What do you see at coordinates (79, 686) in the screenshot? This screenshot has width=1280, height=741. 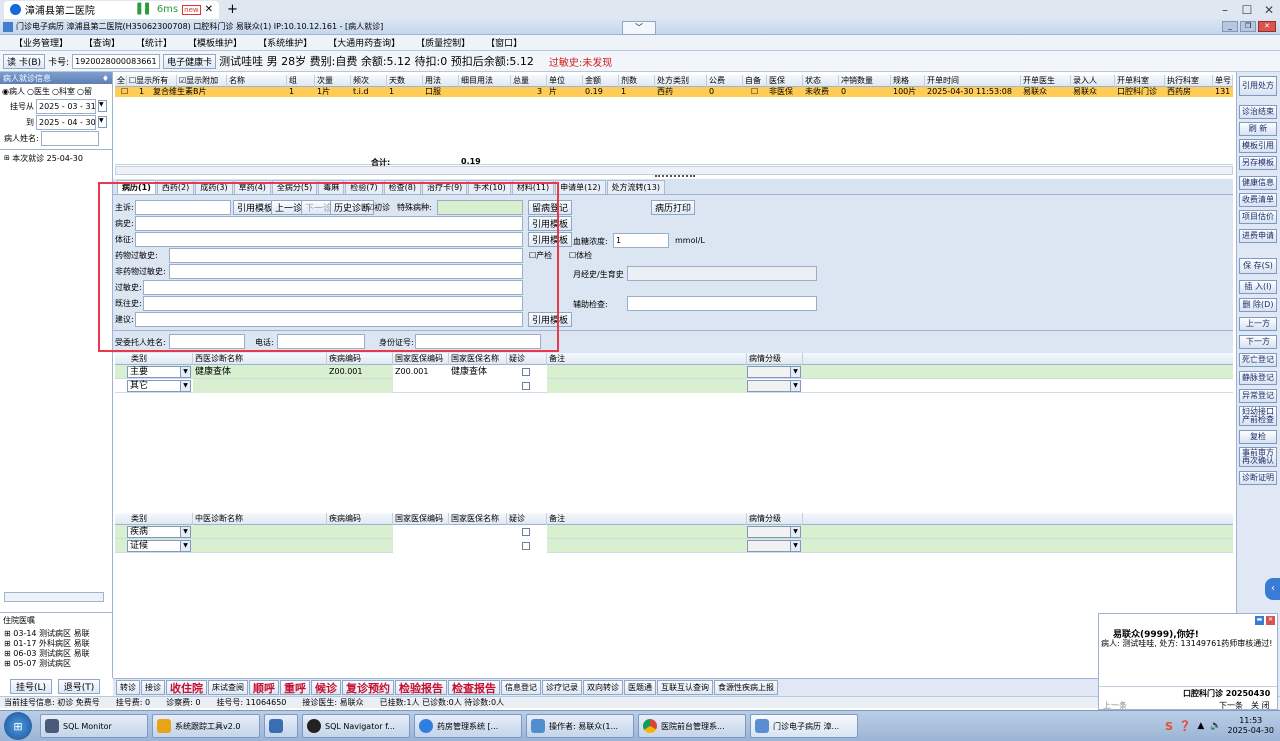 I see `unregister-button: 退号(T)` at bounding box center [79, 686].